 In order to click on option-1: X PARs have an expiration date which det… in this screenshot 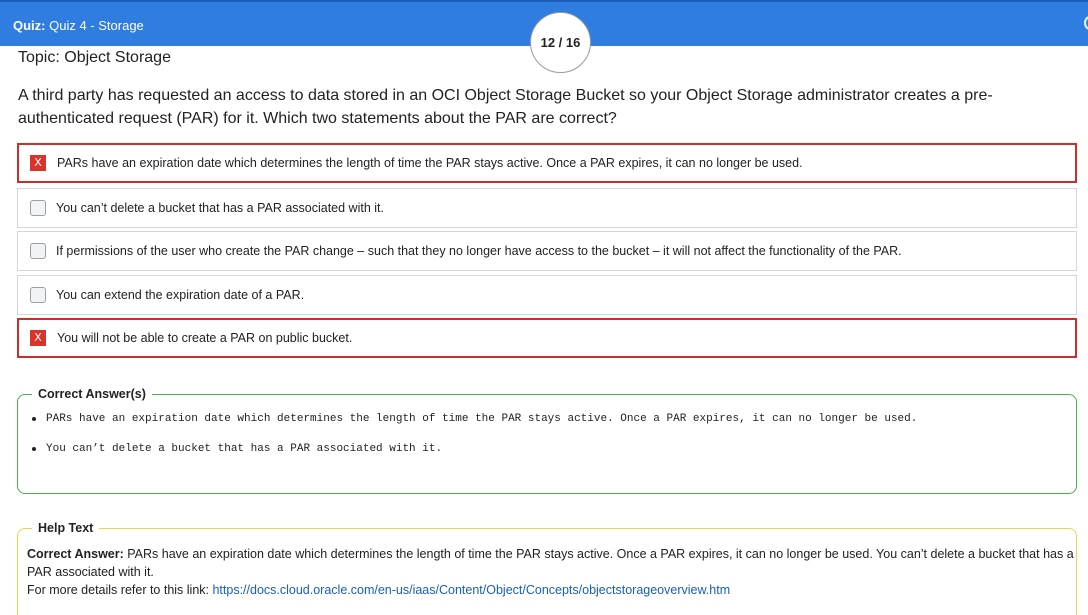, I will do `click(547, 163)`.